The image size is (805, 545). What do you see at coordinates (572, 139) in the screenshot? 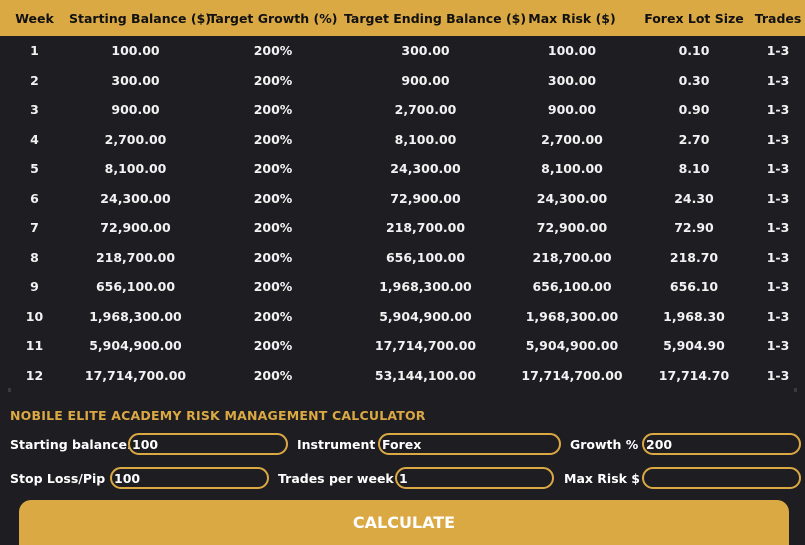
I see `cell-max-risk: 2,700.00` at bounding box center [572, 139].